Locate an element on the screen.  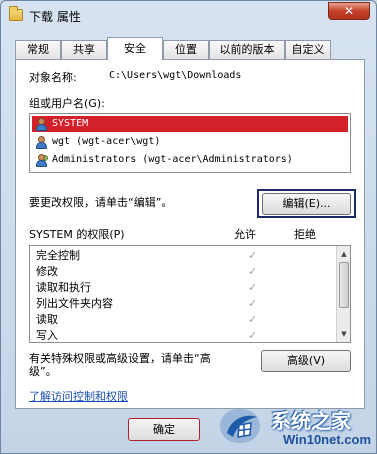
scroll-down-icon: ▼ is located at coordinates (344, 334).